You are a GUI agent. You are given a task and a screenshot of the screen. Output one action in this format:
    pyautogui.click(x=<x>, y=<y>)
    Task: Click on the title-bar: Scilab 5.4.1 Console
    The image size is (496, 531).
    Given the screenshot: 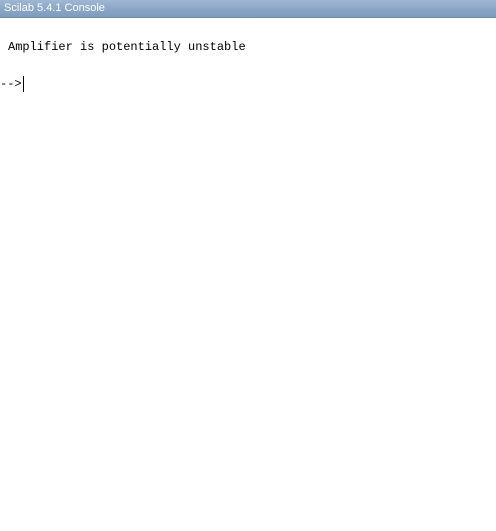 What is the action you would take?
    pyautogui.click(x=248, y=9)
    